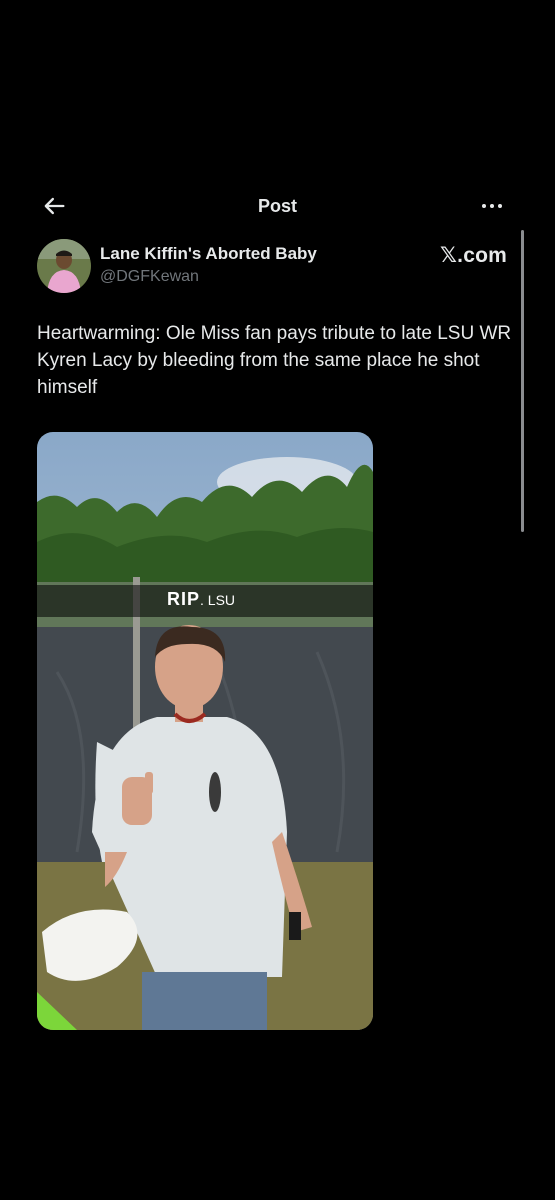 This screenshot has height=1200, width=555. I want to click on author-display-name: Lane Kiffin's Aborted Baby, so click(208, 254).